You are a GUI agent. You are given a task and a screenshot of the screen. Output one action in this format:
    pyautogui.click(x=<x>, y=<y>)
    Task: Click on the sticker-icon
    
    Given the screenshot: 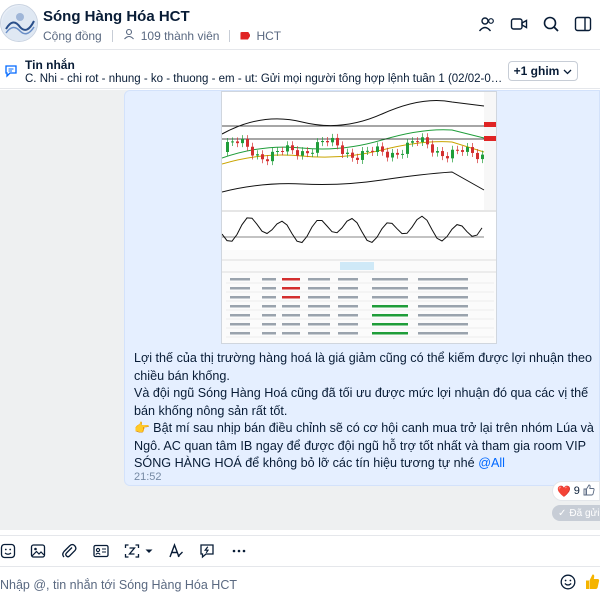 What is the action you would take?
    pyautogui.click(x=8, y=551)
    